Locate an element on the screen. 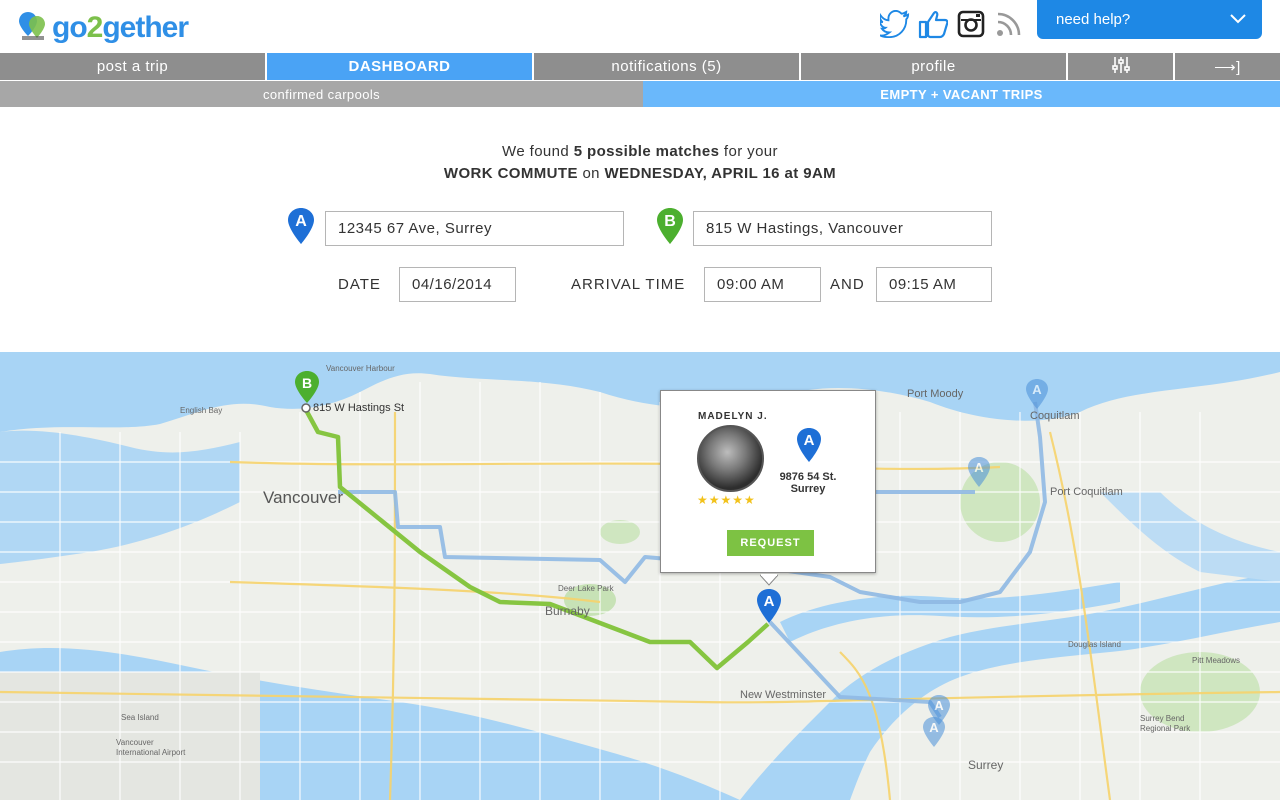 The width and height of the screenshot is (1280, 800). match-pin-icon: A is located at coordinates (809, 447).